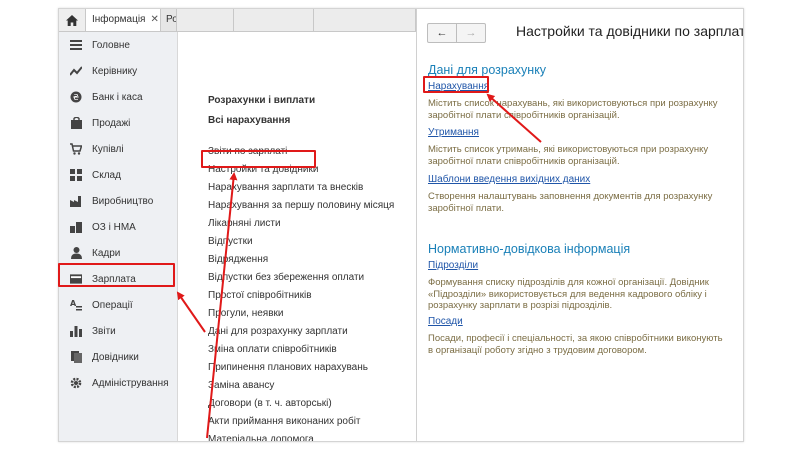  What do you see at coordinates (76, 253) in the screenshot?
I see `person-icon` at bounding box center [76, 253].